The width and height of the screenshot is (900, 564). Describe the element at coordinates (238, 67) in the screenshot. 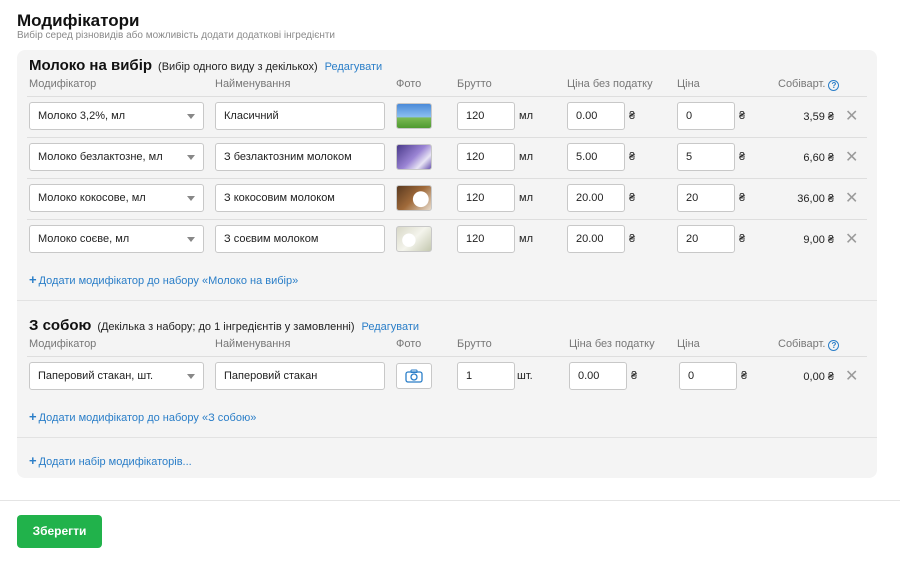

I see `group-description: (Вибір одного виду з декількох)` at that location.